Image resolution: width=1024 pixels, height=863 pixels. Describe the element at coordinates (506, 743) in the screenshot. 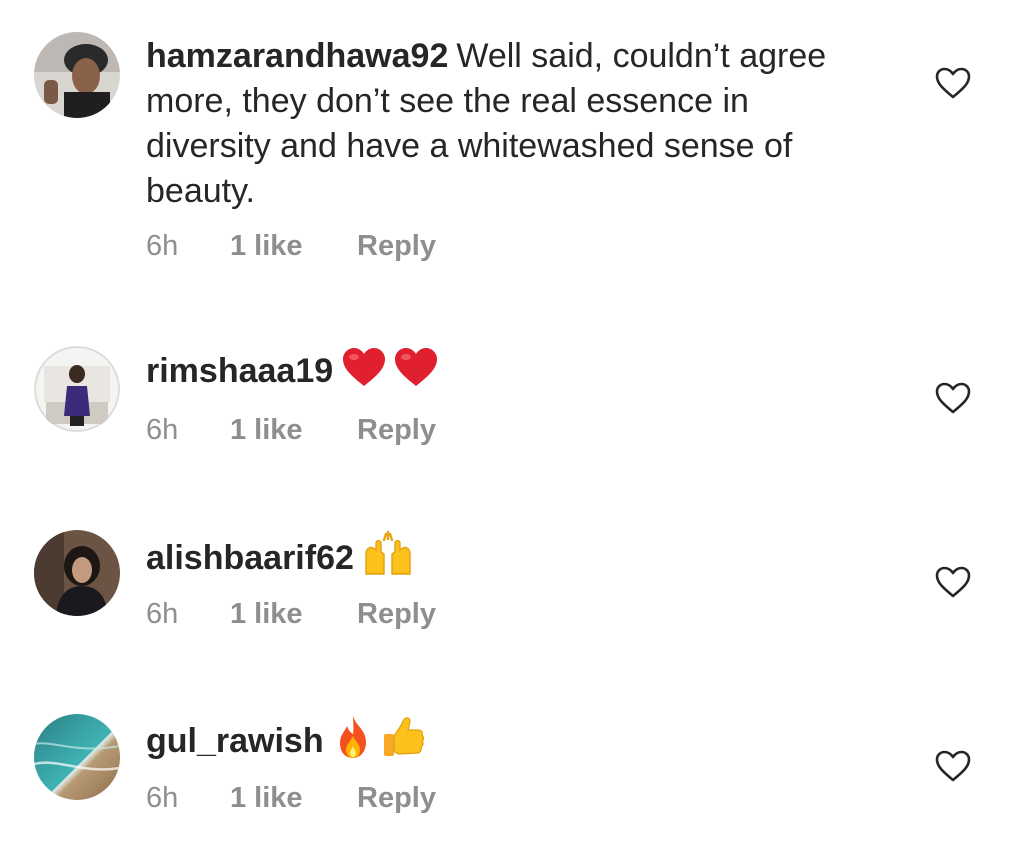

I see `comment-text: gul_rawish` at that location.